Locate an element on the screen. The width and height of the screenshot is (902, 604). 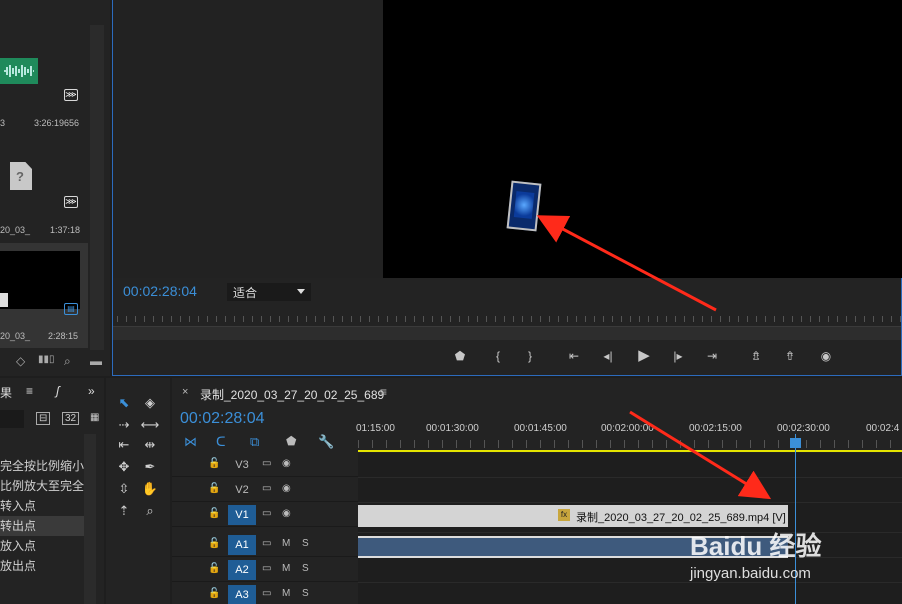
track-name: A2 is located at coordinates (242, 570).